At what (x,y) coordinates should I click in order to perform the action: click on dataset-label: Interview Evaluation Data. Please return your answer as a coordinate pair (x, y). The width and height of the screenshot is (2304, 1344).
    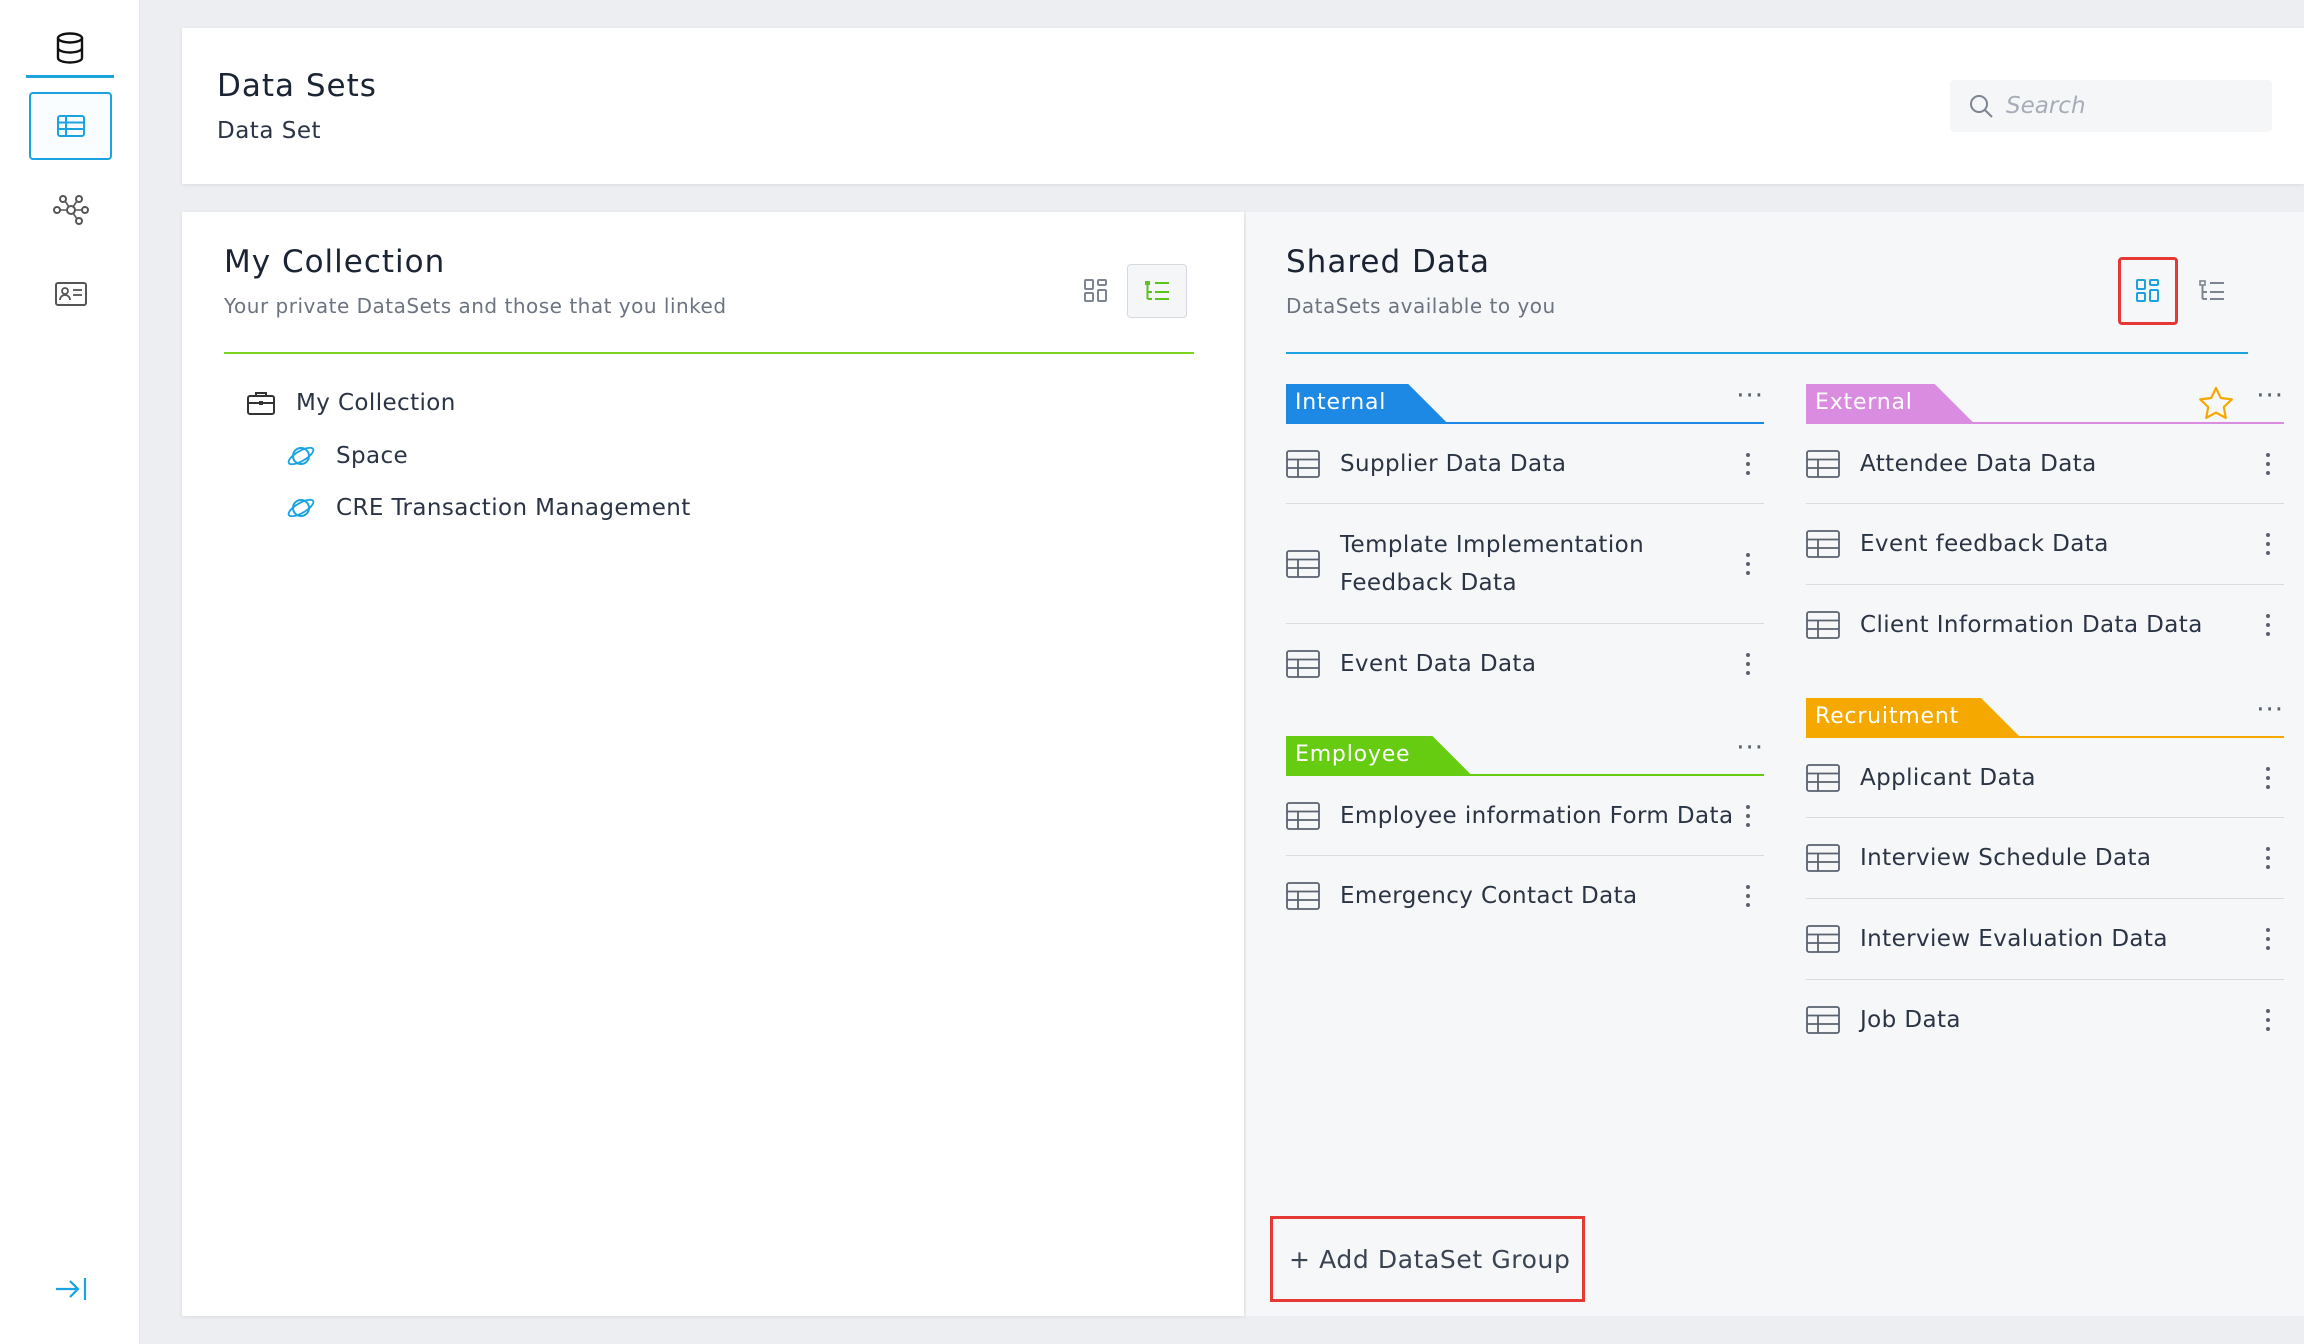
    Looking at the image, I should click on (2014, 939).